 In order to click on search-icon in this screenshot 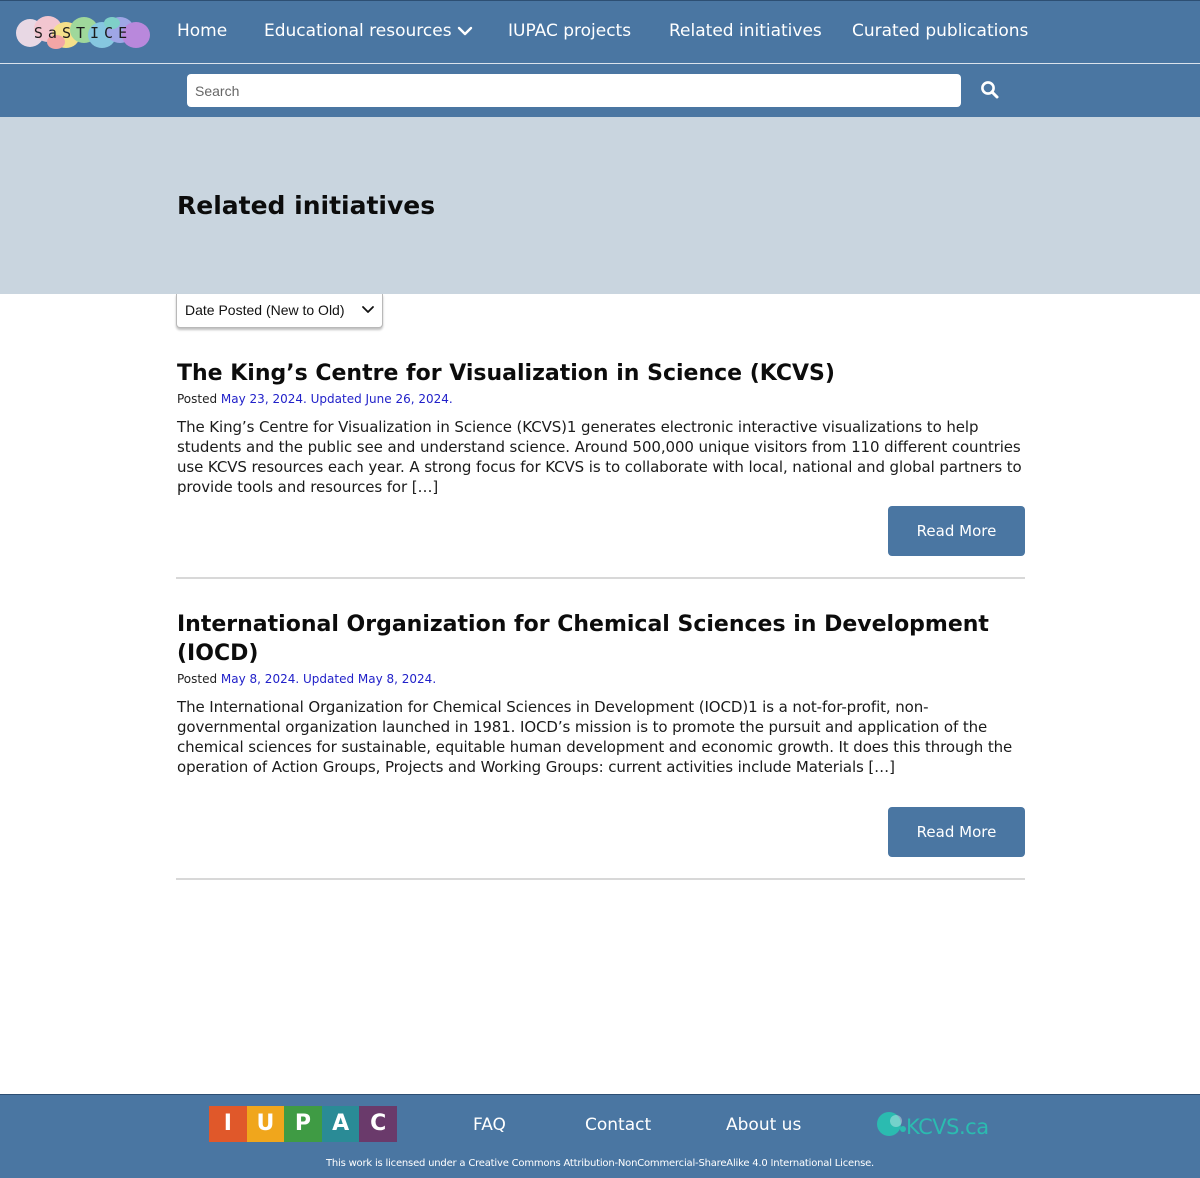, I will do `click(990, 90)`.